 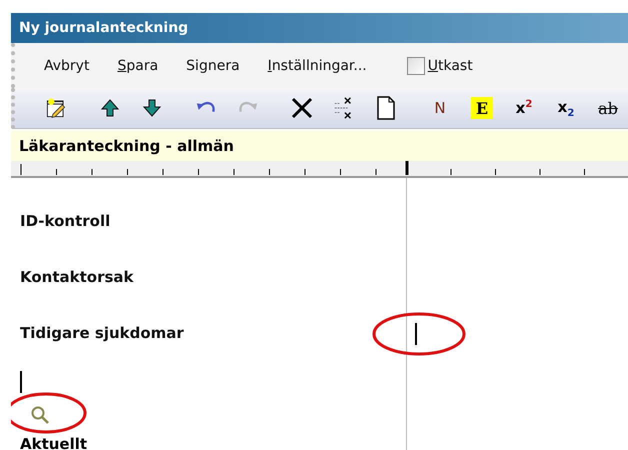 I want to click on search-icon, so click(x=40, y=415).